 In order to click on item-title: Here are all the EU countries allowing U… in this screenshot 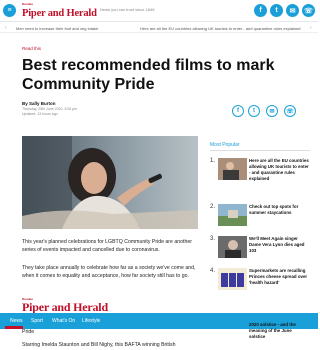, I will do `click(279, 170)`.